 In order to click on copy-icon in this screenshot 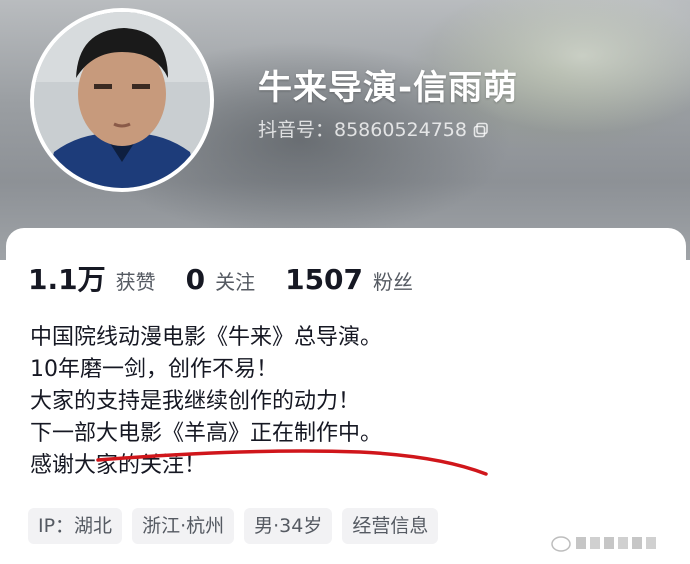, I will do `click(481, 129)`.